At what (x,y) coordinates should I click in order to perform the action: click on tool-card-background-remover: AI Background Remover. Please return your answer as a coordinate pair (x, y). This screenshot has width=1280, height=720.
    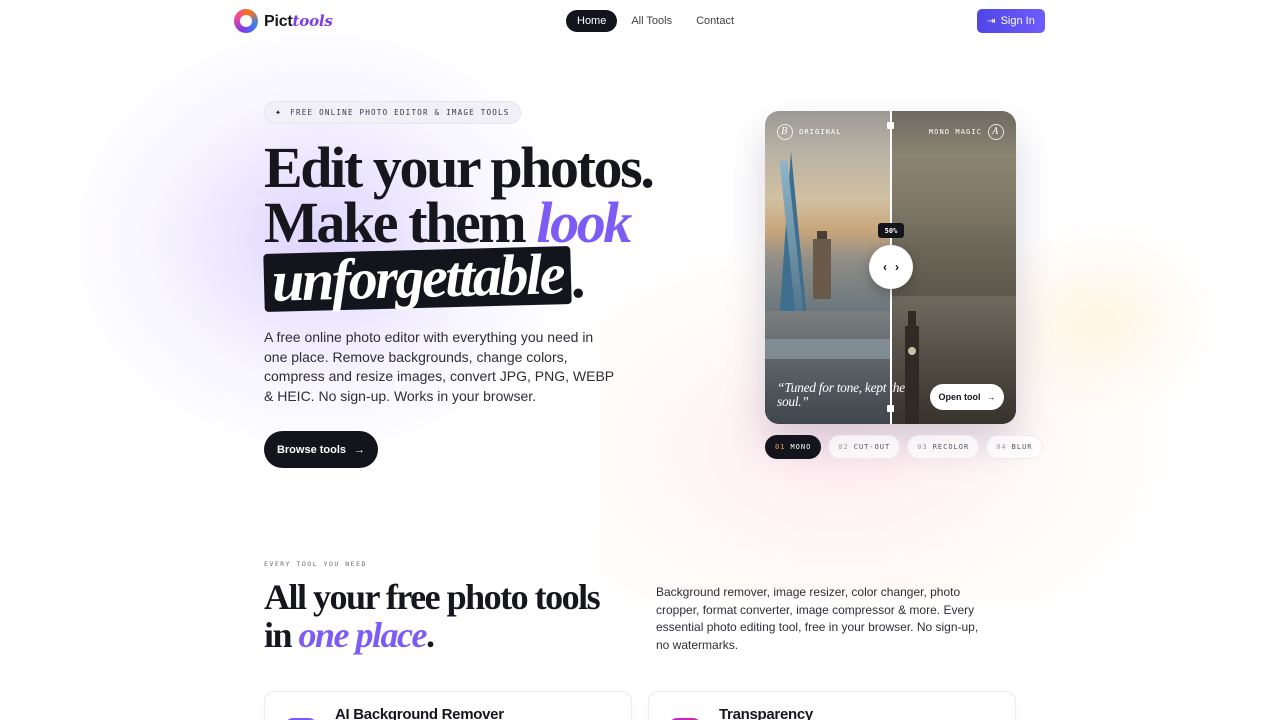
    Looking at the image, I should click on (448, 705).